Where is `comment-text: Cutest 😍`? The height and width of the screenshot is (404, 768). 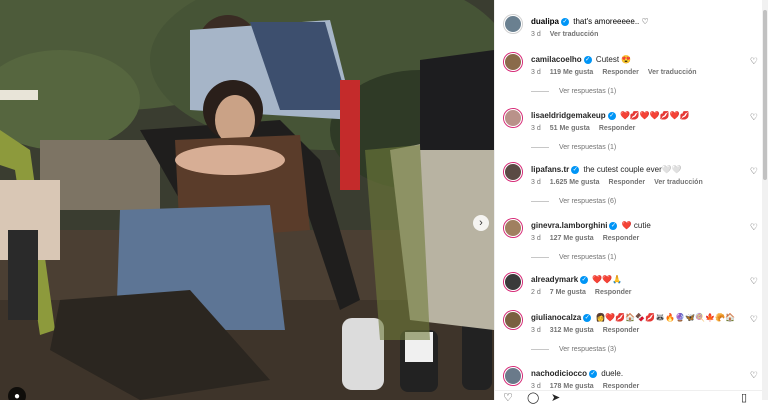
comment-text: Cutest 😍 is located at coordinates (613, 59).